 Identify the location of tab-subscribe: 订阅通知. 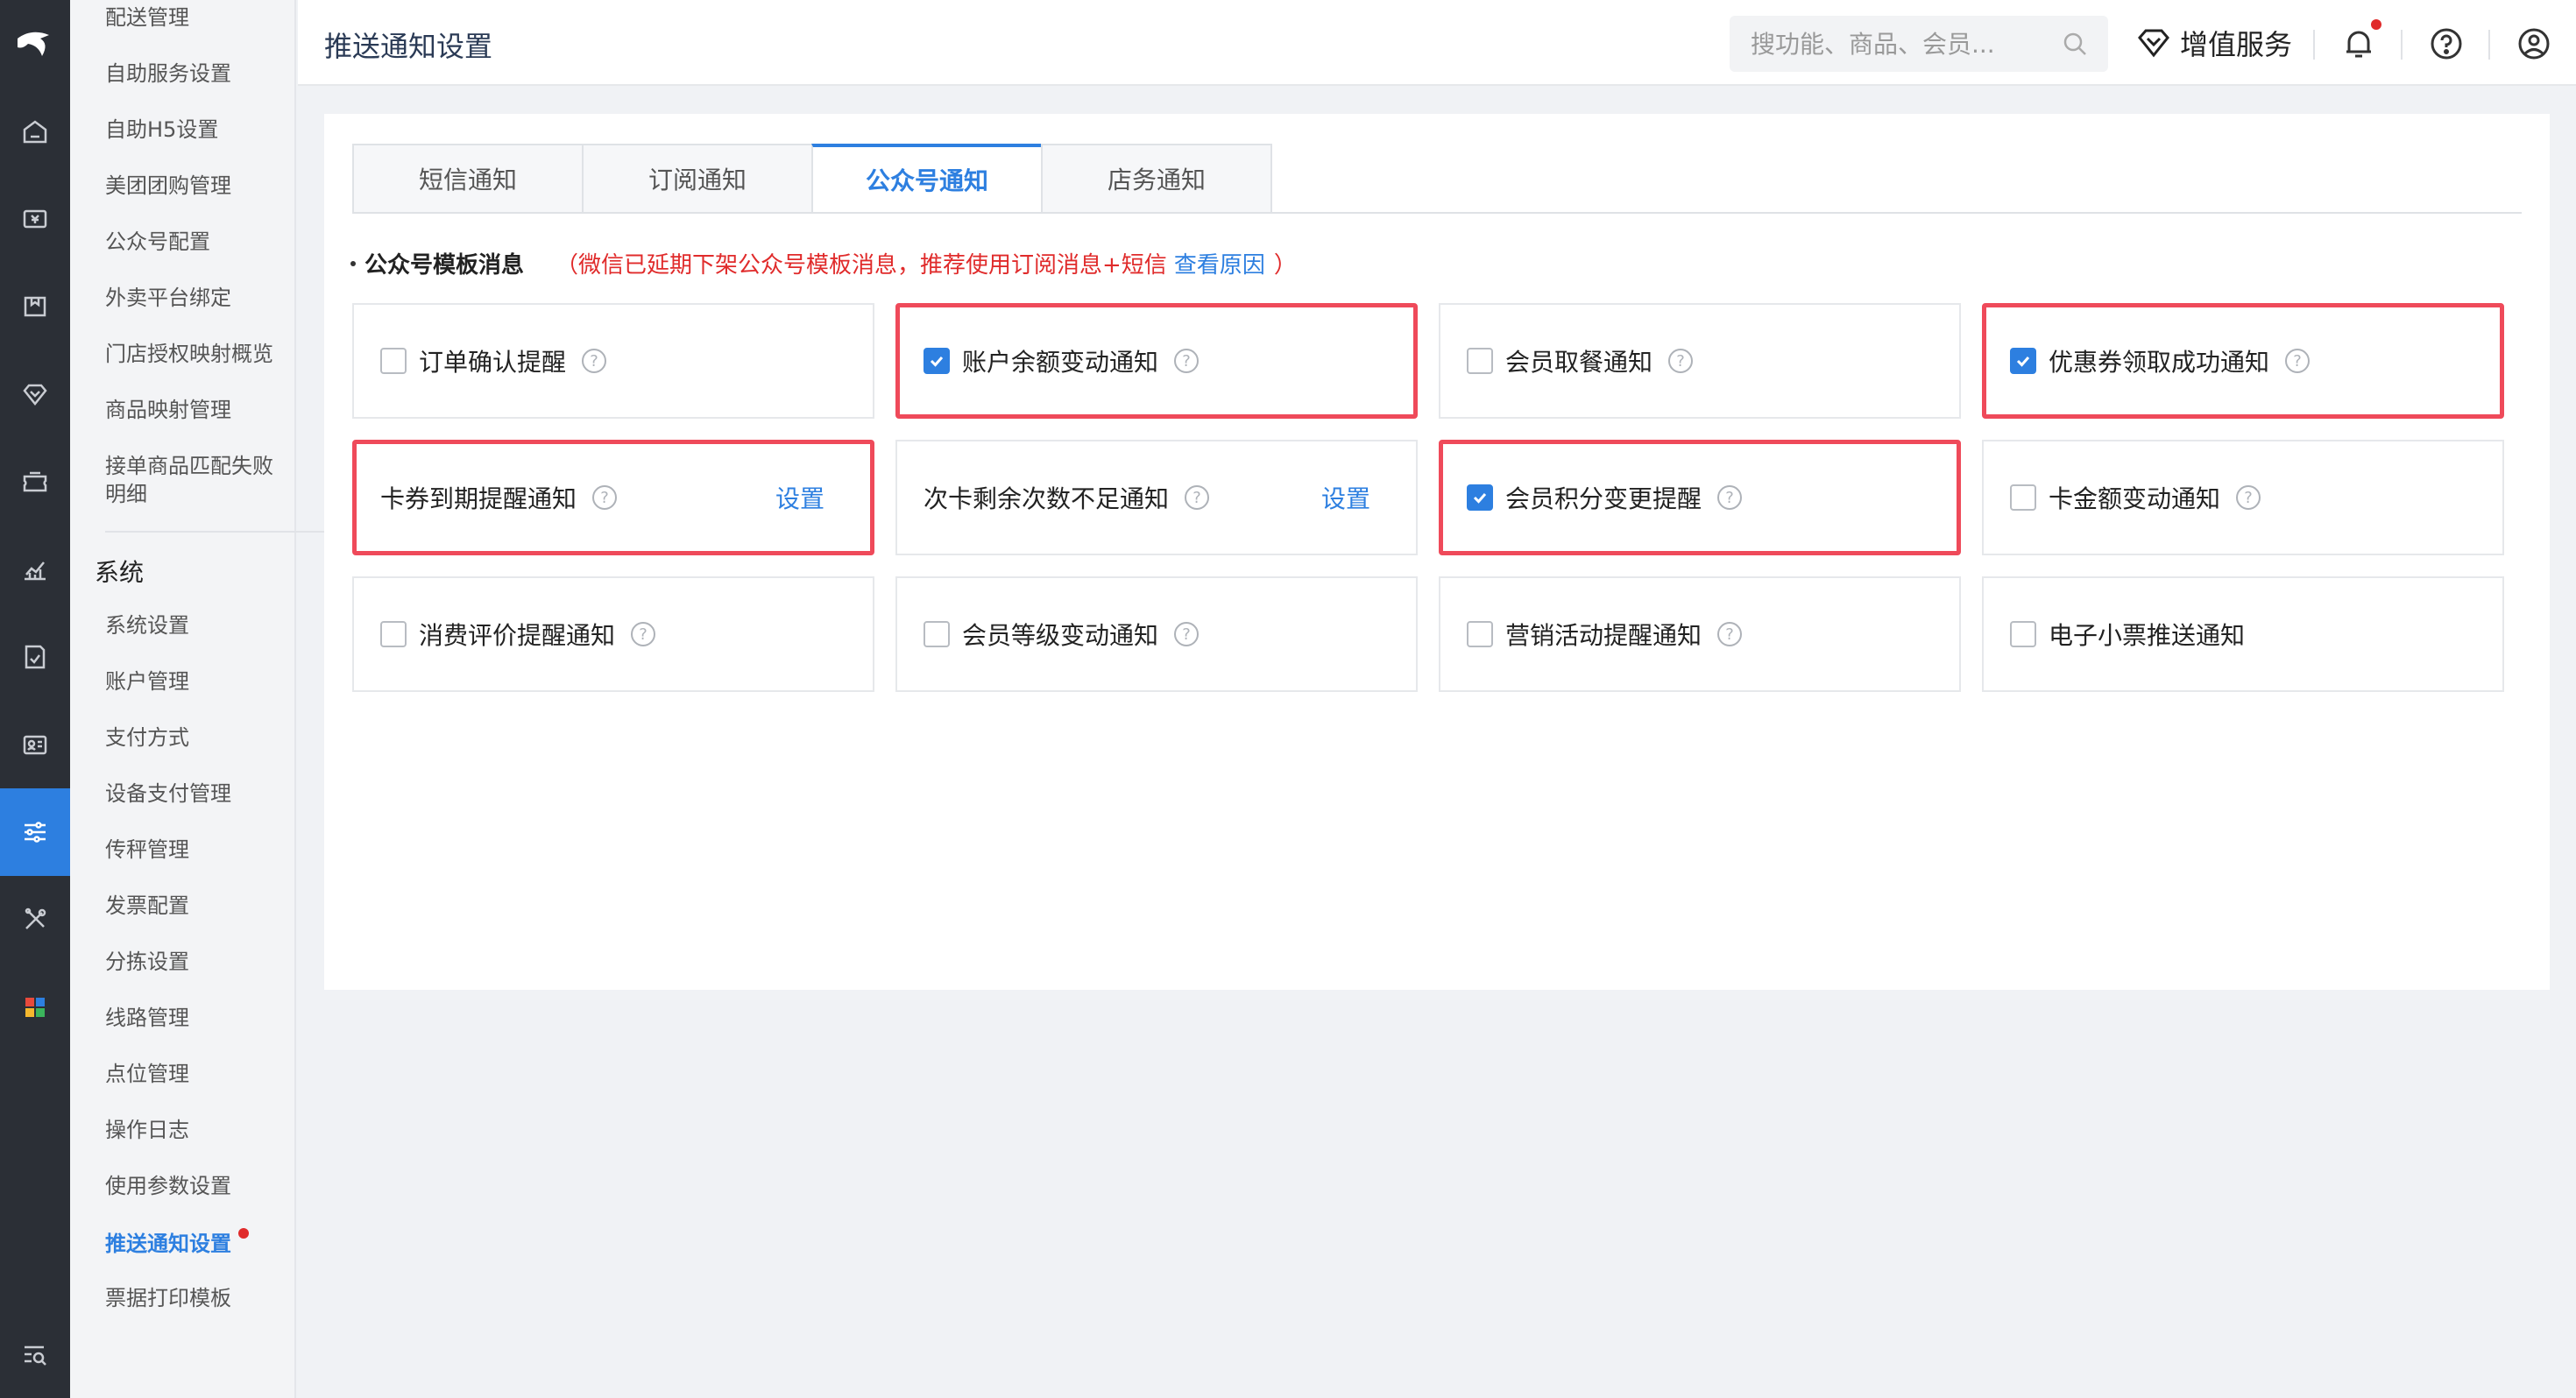
(697, 179).